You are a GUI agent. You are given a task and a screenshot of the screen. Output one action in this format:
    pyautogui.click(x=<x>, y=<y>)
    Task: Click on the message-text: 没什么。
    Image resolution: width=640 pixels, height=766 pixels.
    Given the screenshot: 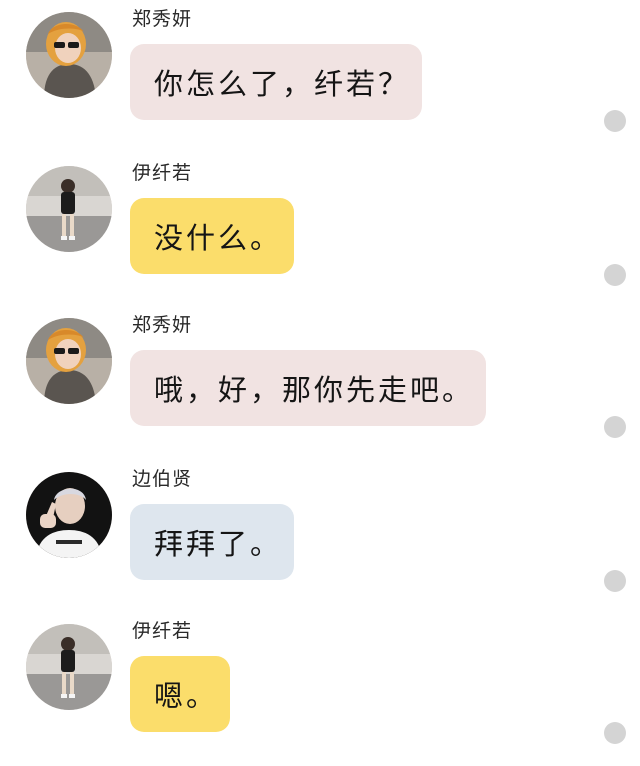 What is the action you would take?
    pyautogui.click(x=218, y=238)
    